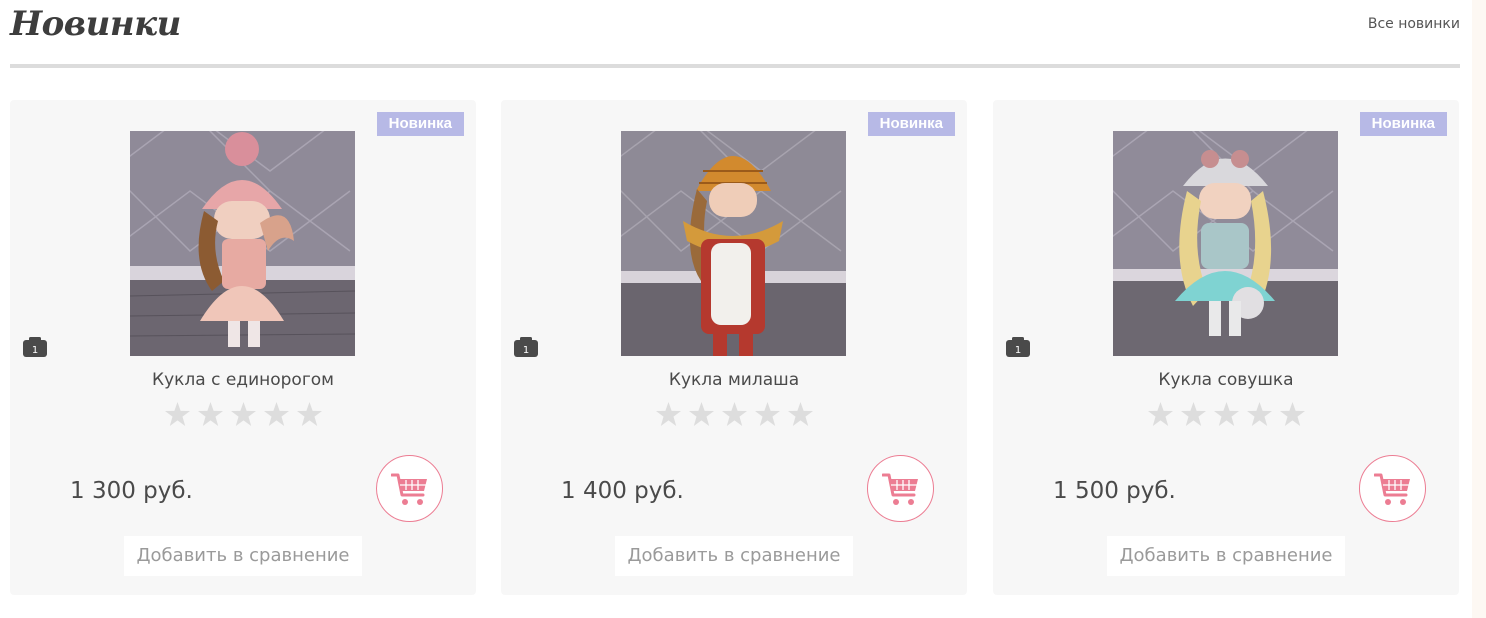 This screenshot has height=618, width=1486. What do you see at coordinates (95, 24) in the screenshot?
I see `section-title: Новинки` at bounding box center [95, 24].